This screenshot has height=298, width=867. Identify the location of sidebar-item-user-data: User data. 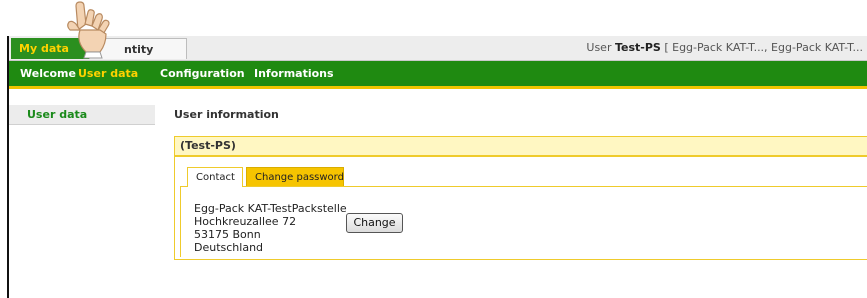
(82, 115).